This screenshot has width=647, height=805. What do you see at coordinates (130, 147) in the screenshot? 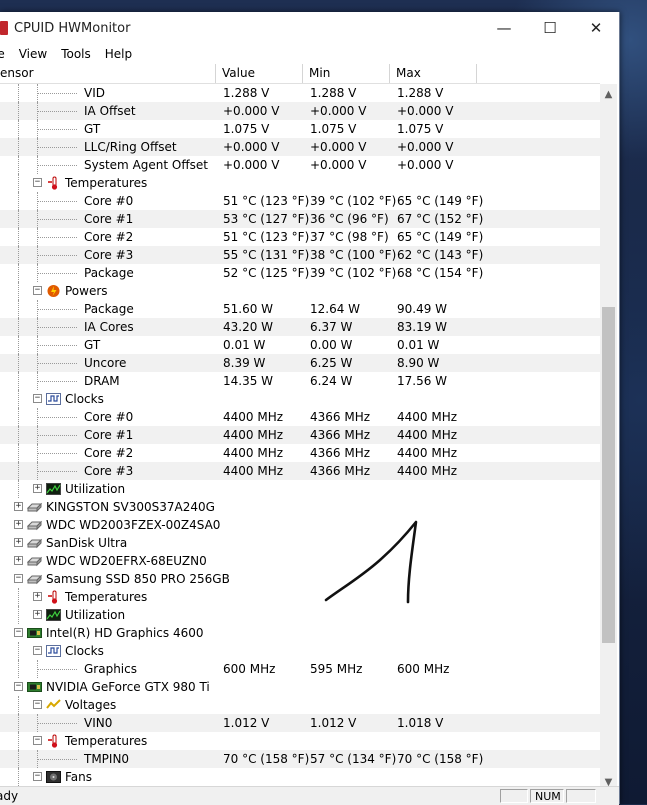
I see `sensor-label: LLC/Ring Offset` at bounding box center [130, 147].